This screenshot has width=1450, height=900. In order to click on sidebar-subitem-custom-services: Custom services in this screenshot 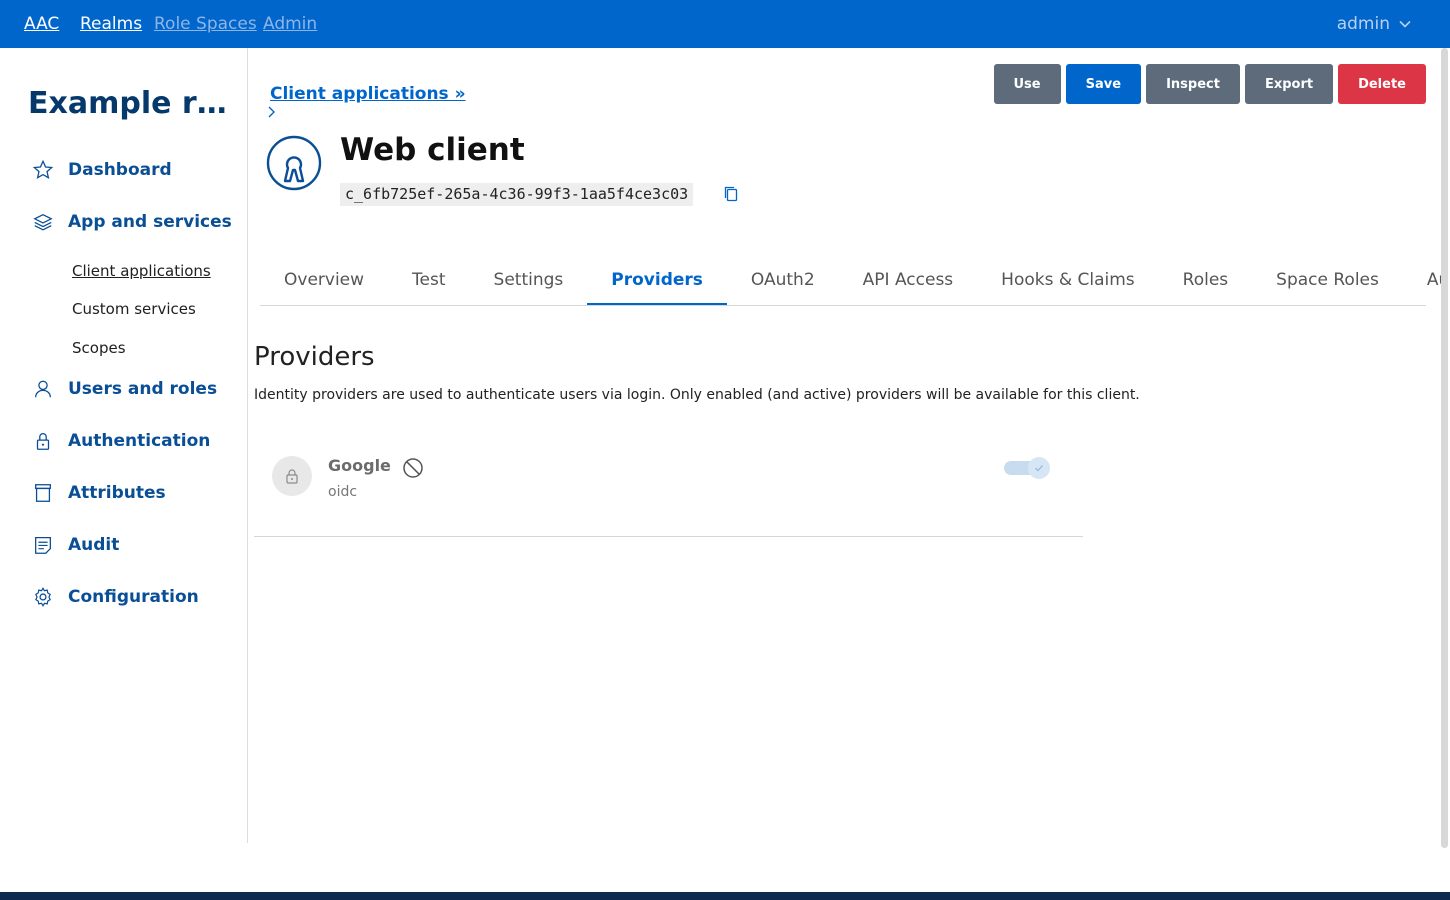, I will do `click(134, 309)`.